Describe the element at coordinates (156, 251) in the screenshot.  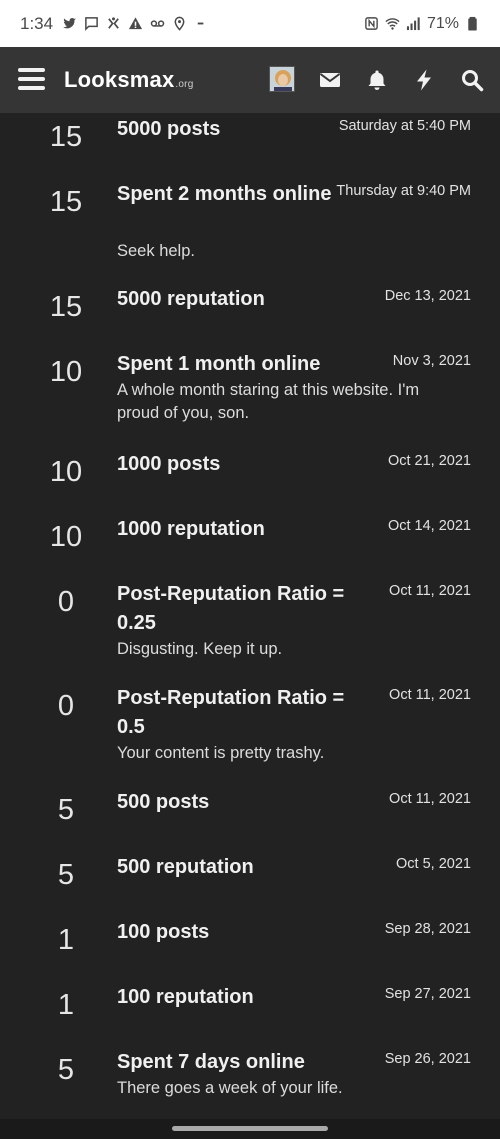
I see `trophy-description: Seek help.` at that location.